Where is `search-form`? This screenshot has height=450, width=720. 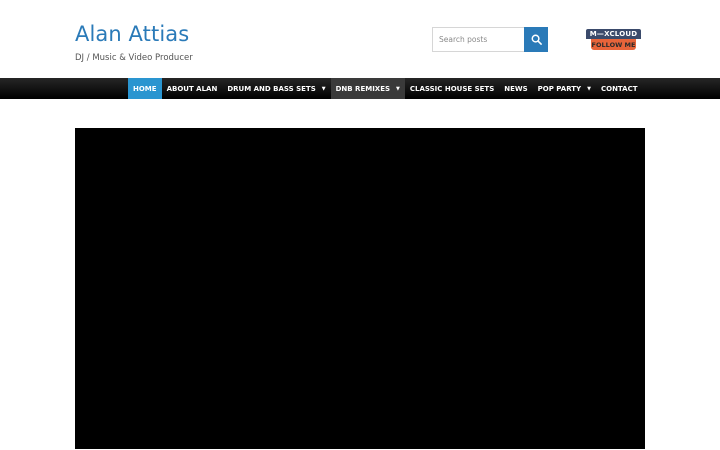 search-form is located at coordinates (490, 39).